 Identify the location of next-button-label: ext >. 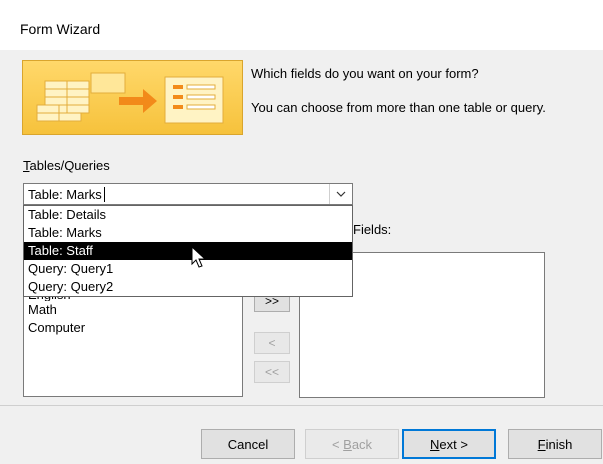
(453, 444).